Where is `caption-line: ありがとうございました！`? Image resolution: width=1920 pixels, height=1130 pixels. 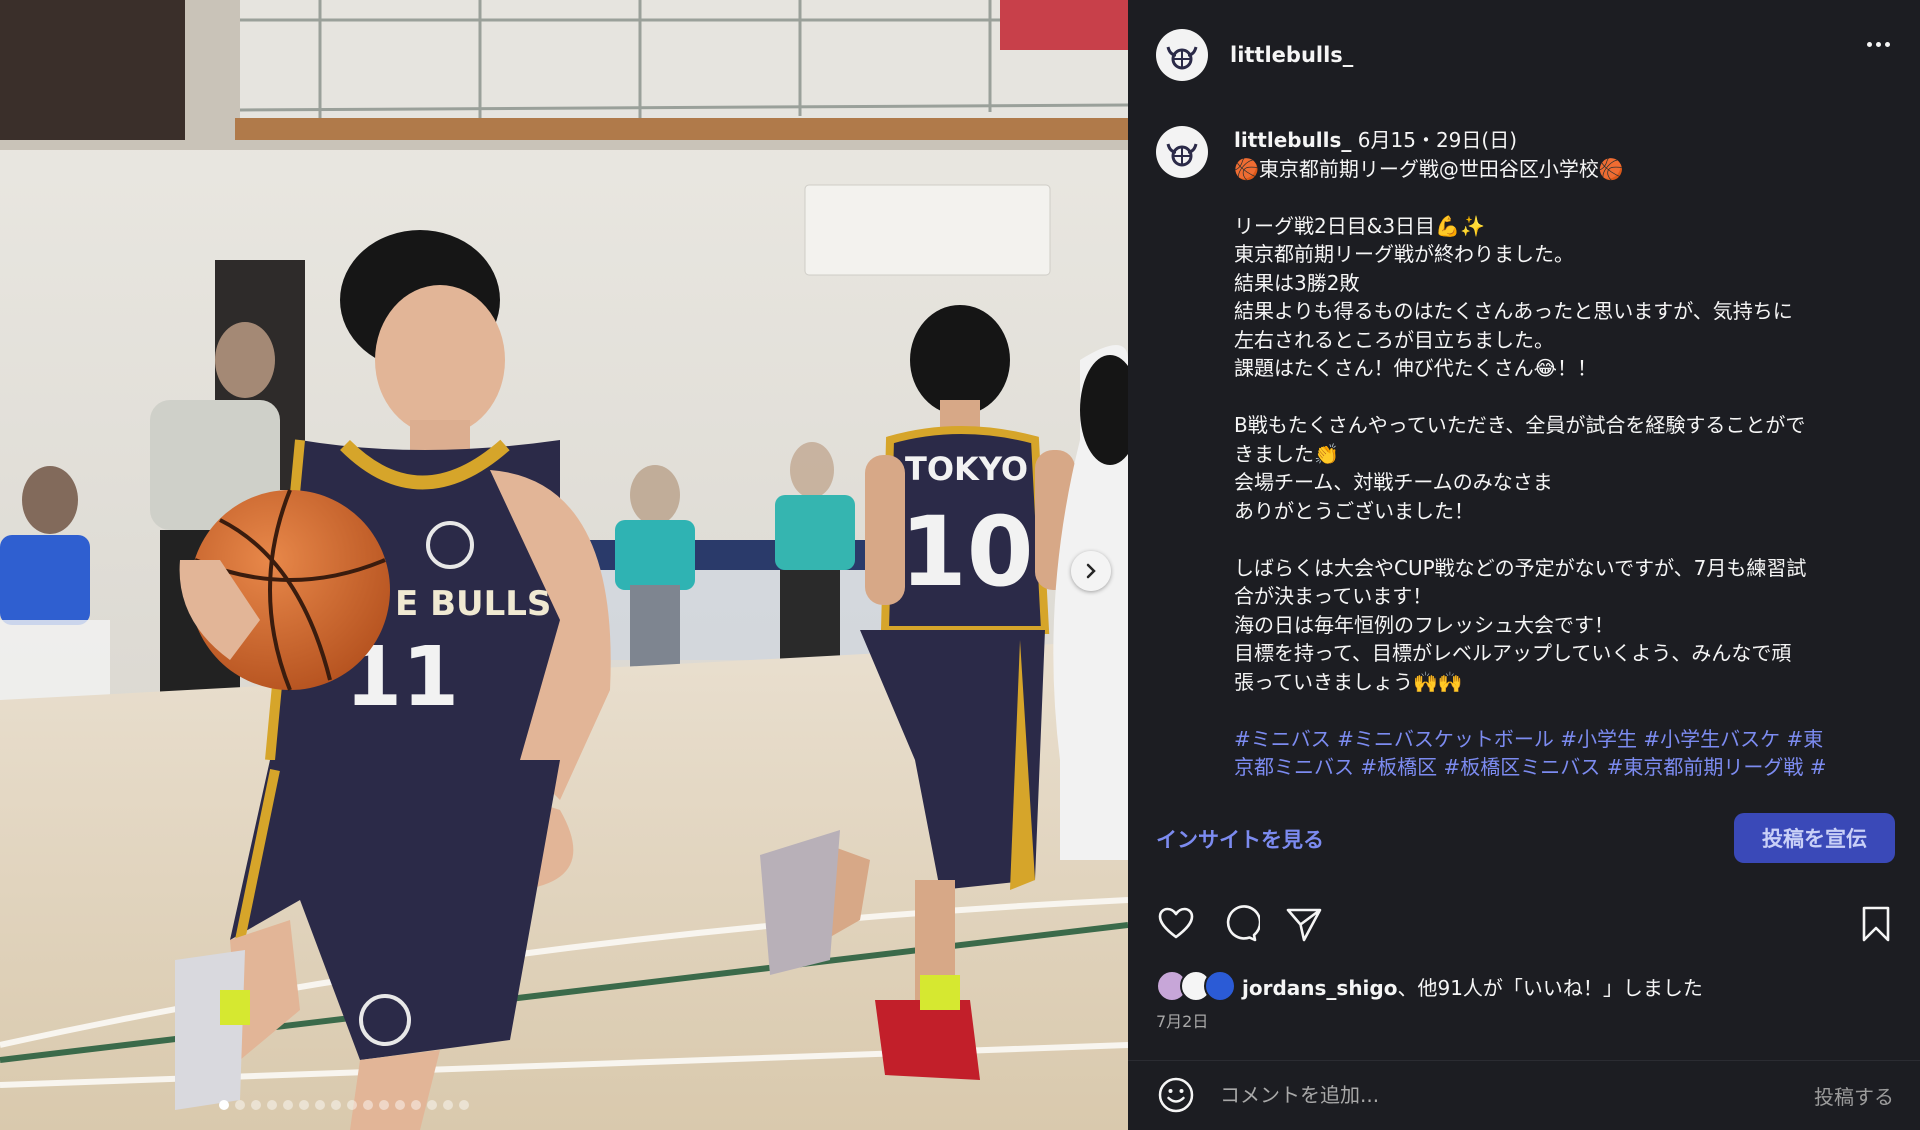
caption-line: ありがとうございました！ is located at coordinates (1354, 510).